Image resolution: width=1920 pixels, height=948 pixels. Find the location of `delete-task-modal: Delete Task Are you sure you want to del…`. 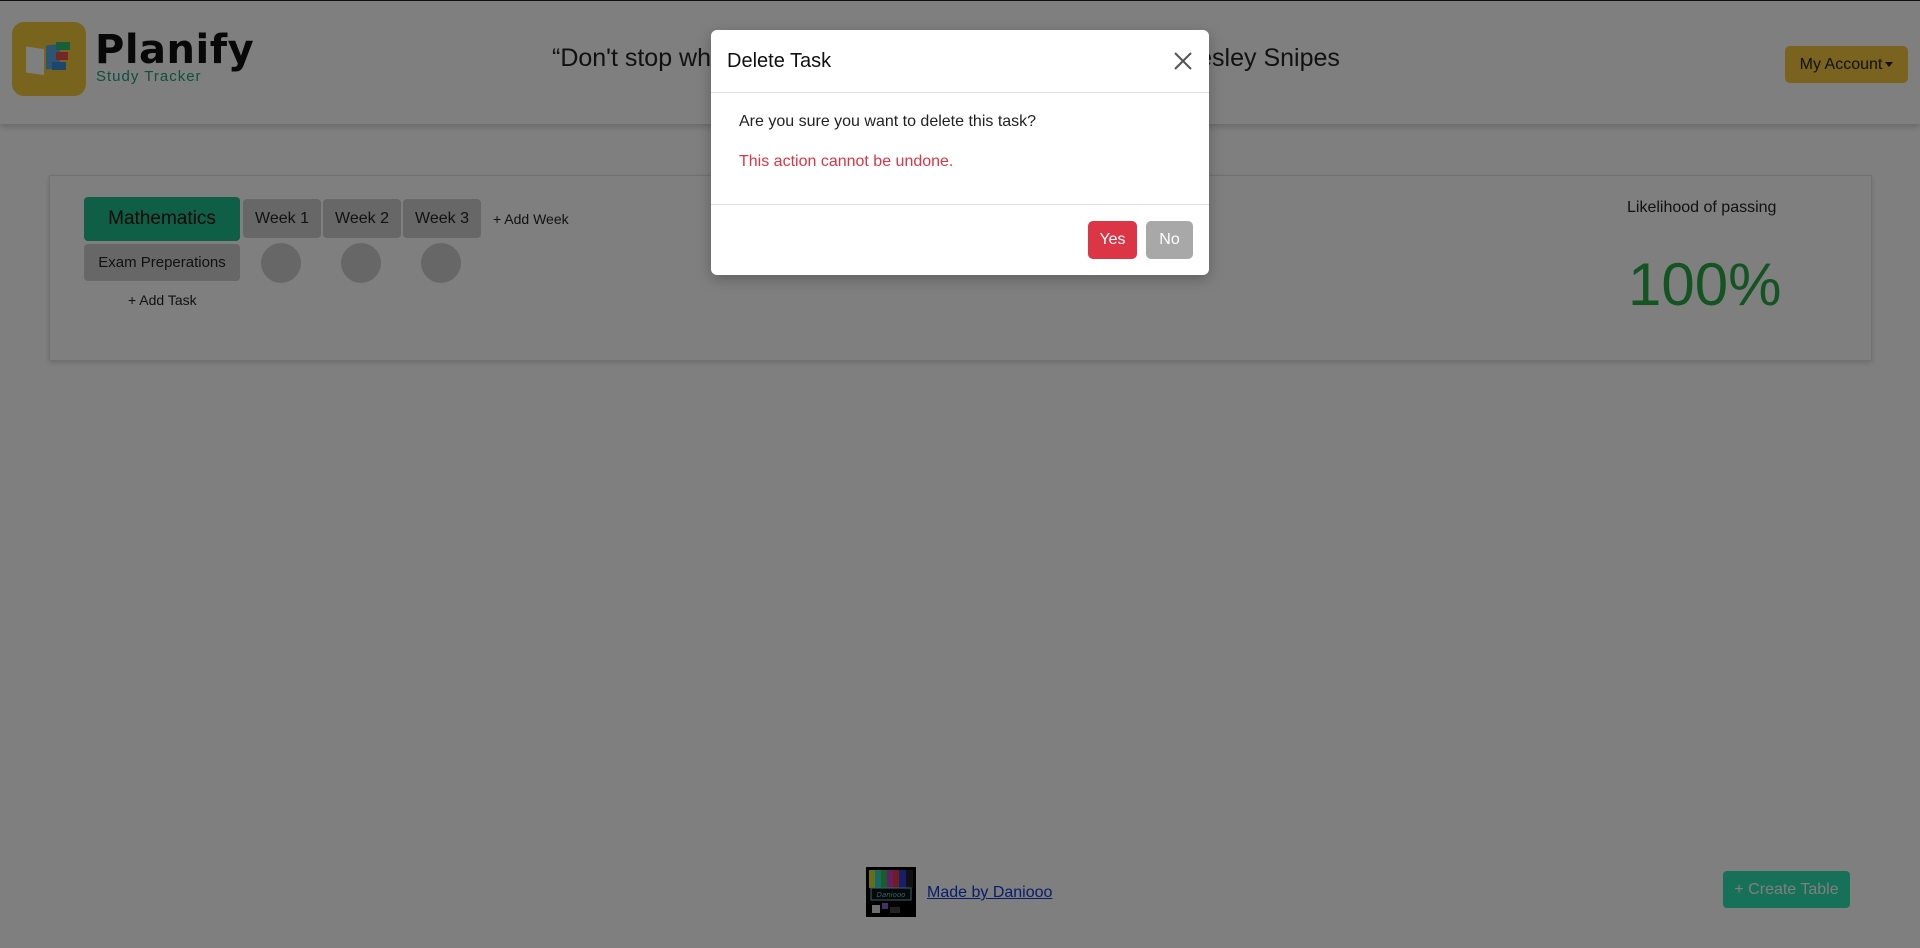

delete-task-modal: Delete Task Are you sure you want to del… is located at coordinates (960, 152).